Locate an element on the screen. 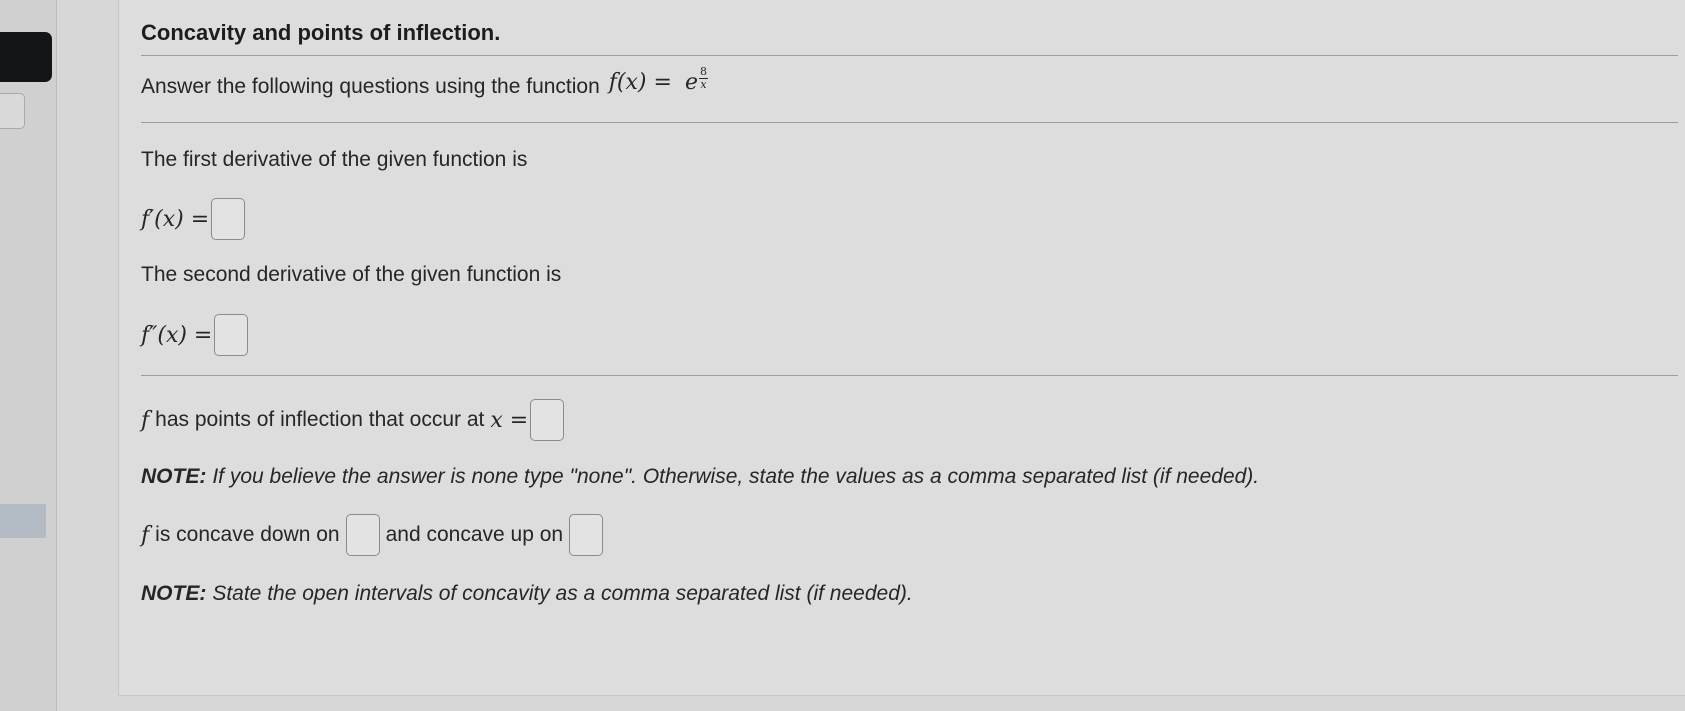 The width and height of the screenshot is (1685, 711). second-derivative-input is located at coordinates (231, 335).